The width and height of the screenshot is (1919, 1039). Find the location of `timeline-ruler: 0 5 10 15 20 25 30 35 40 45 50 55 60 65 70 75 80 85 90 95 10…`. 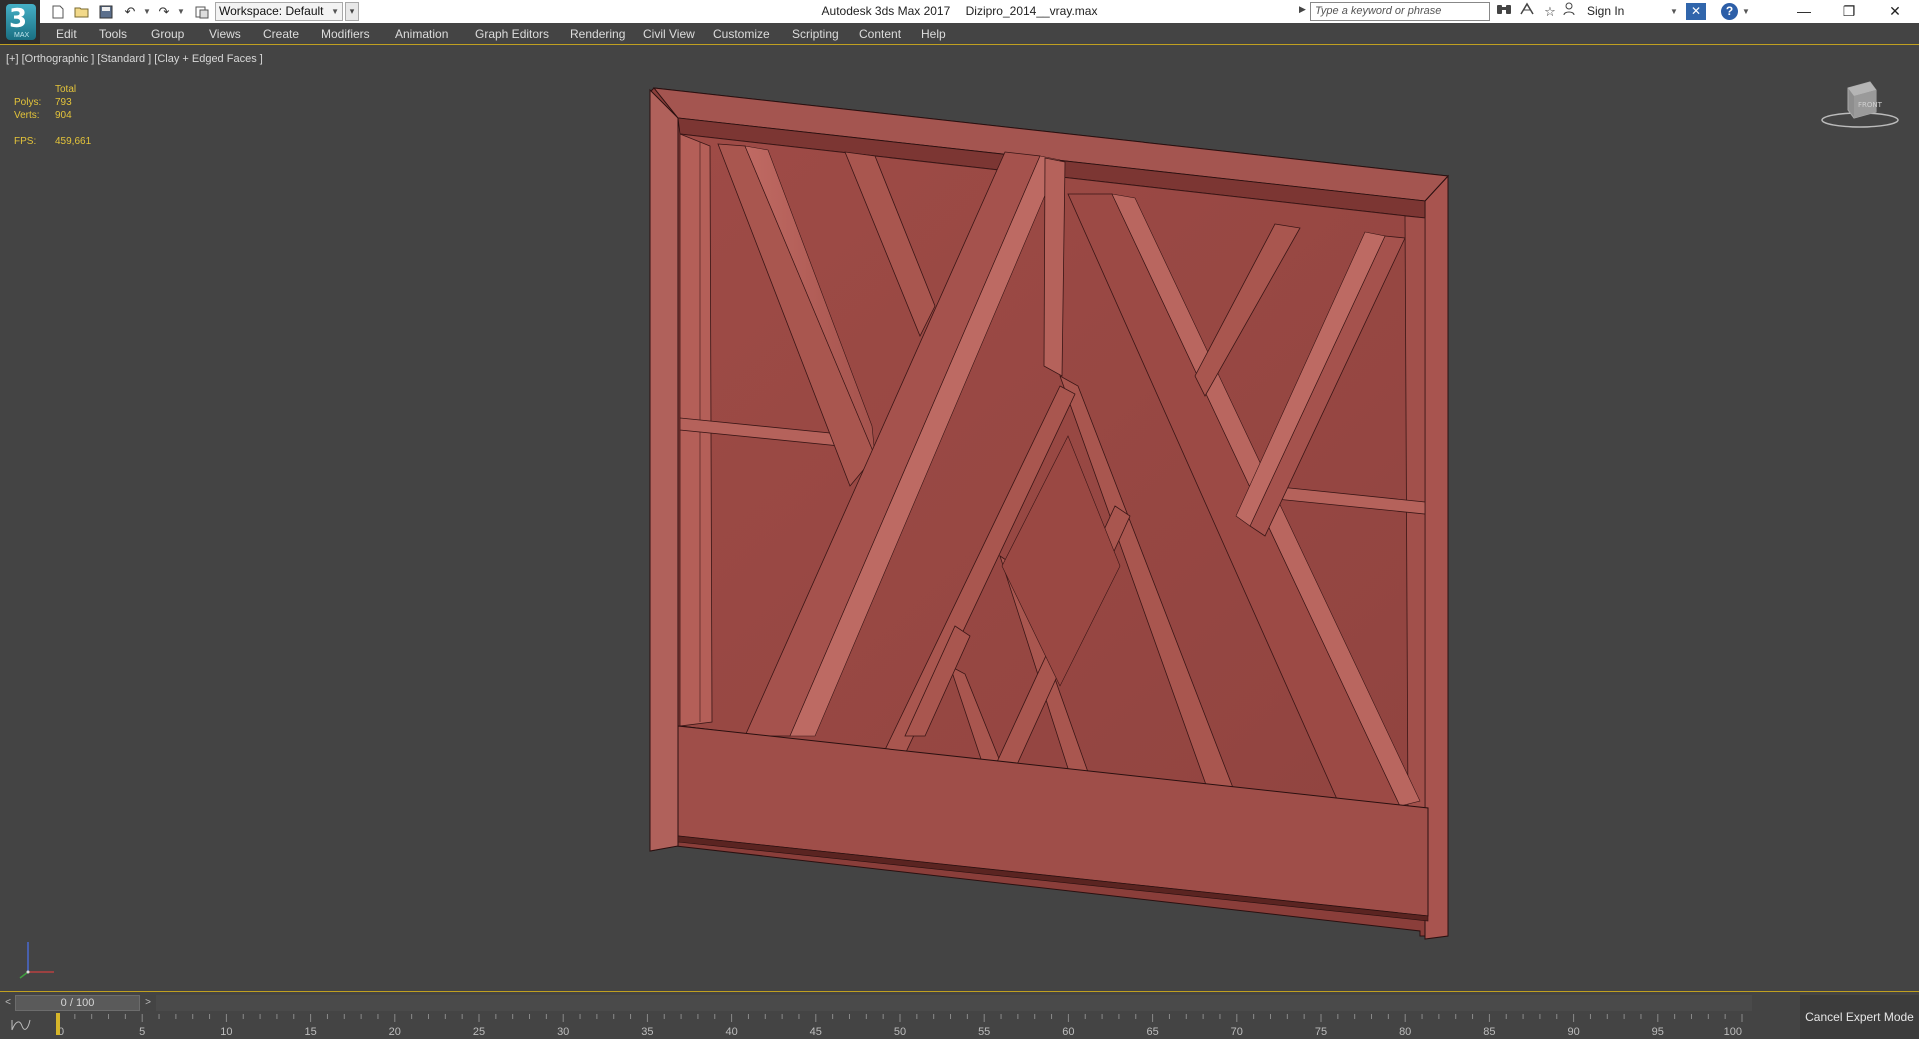

timeline-ruler: 0 5 10 15 20 25 30 35 40 45 50 55 60 65 70 75 80 85 90 95 10… is located at coordinates (901, 1026).